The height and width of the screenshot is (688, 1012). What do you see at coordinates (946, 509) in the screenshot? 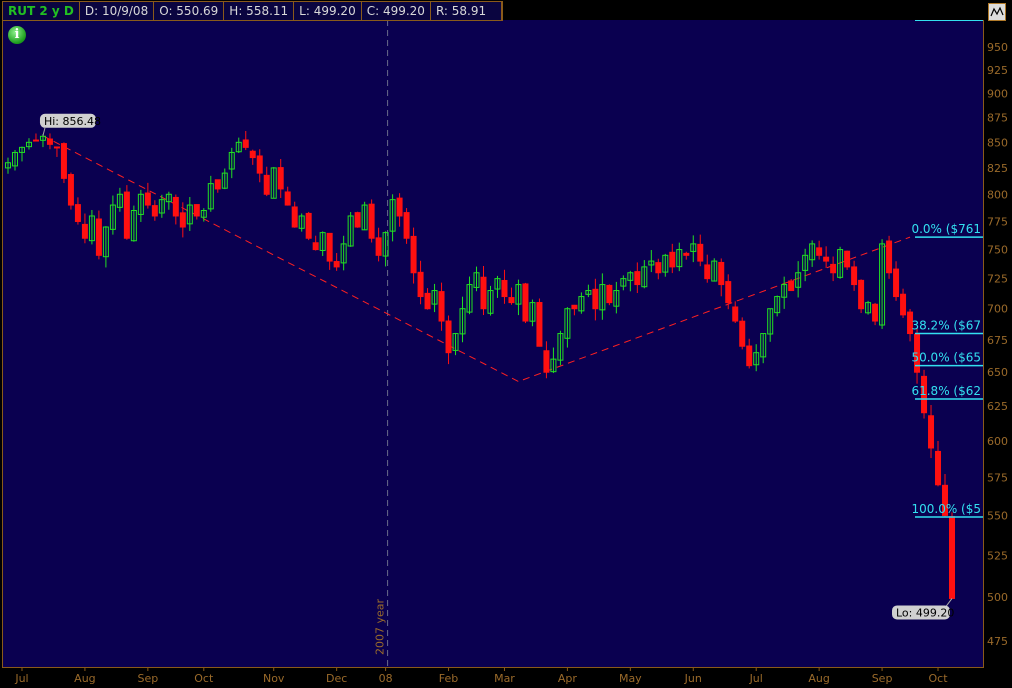
I see `fib-label: 100.0% ($5` at bounding box center [946, 509].